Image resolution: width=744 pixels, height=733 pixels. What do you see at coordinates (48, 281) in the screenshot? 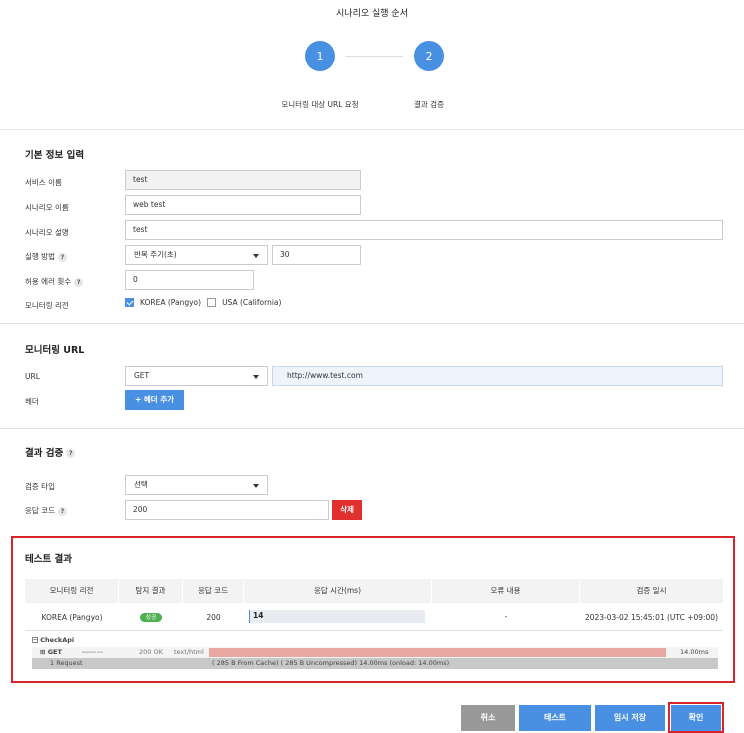
I see `allowed-errors-label-text: 허용 에러 횟수` at bounding box center [48, 281].